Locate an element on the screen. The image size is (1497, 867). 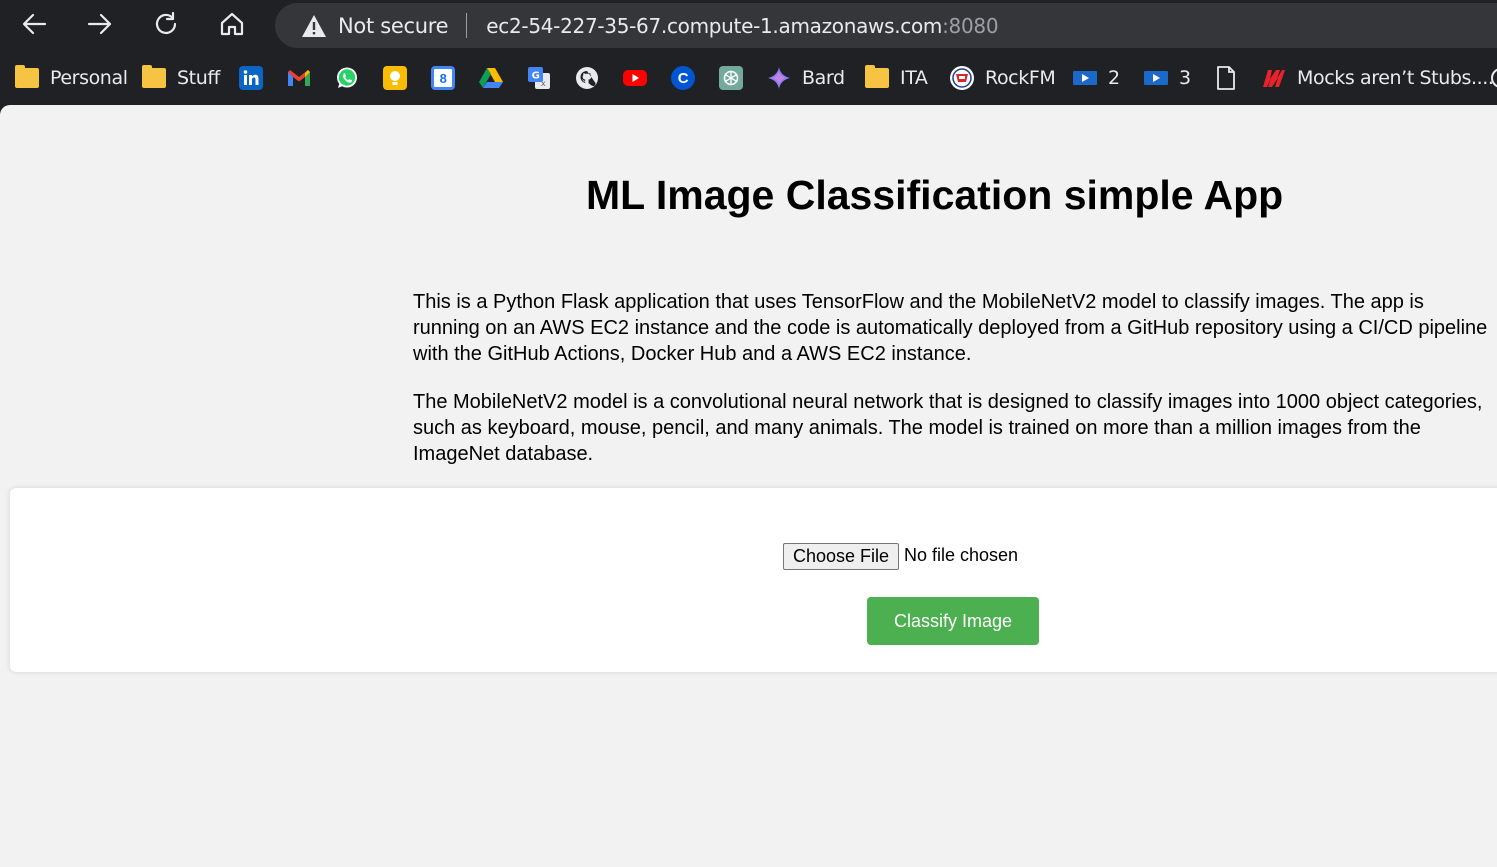
reload-button is located at coordinates (166, 26).